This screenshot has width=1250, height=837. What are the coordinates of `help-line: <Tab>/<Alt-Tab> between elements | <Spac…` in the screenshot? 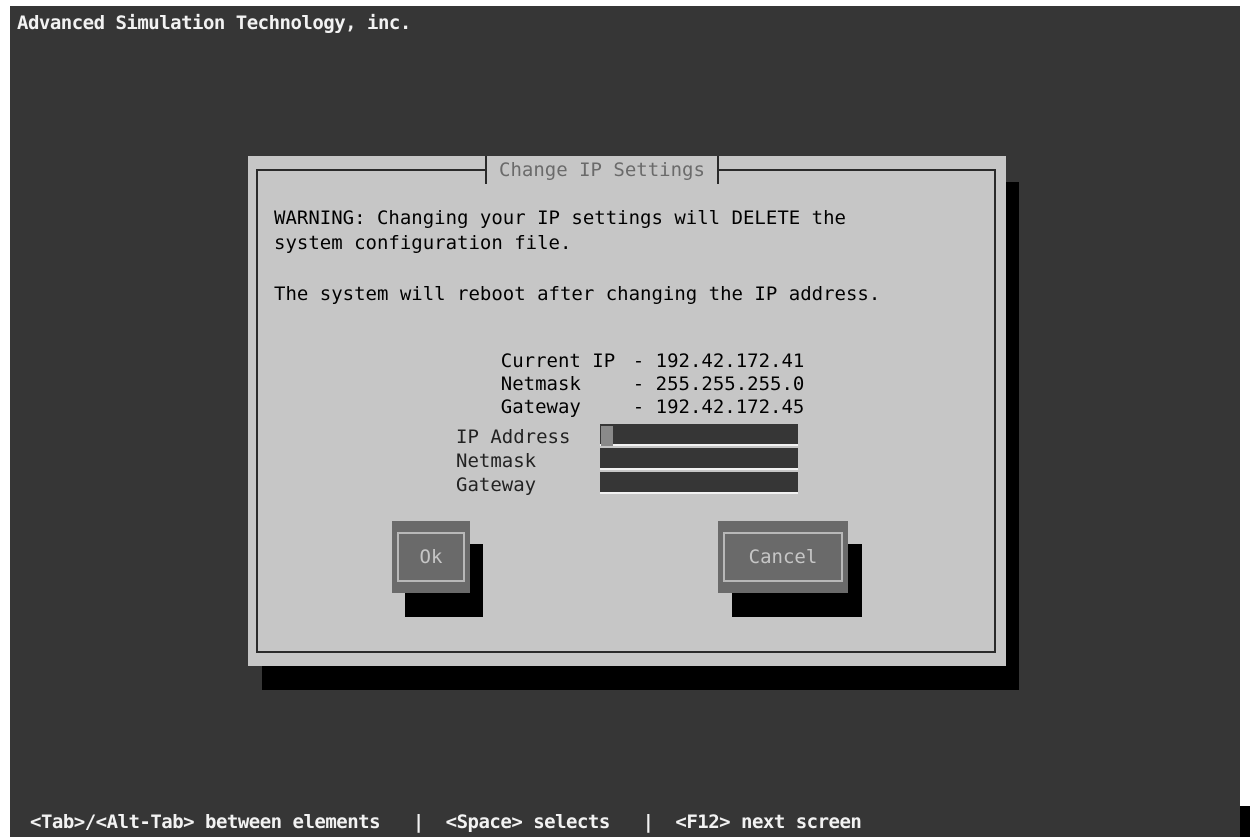 It's located at (446, 822).